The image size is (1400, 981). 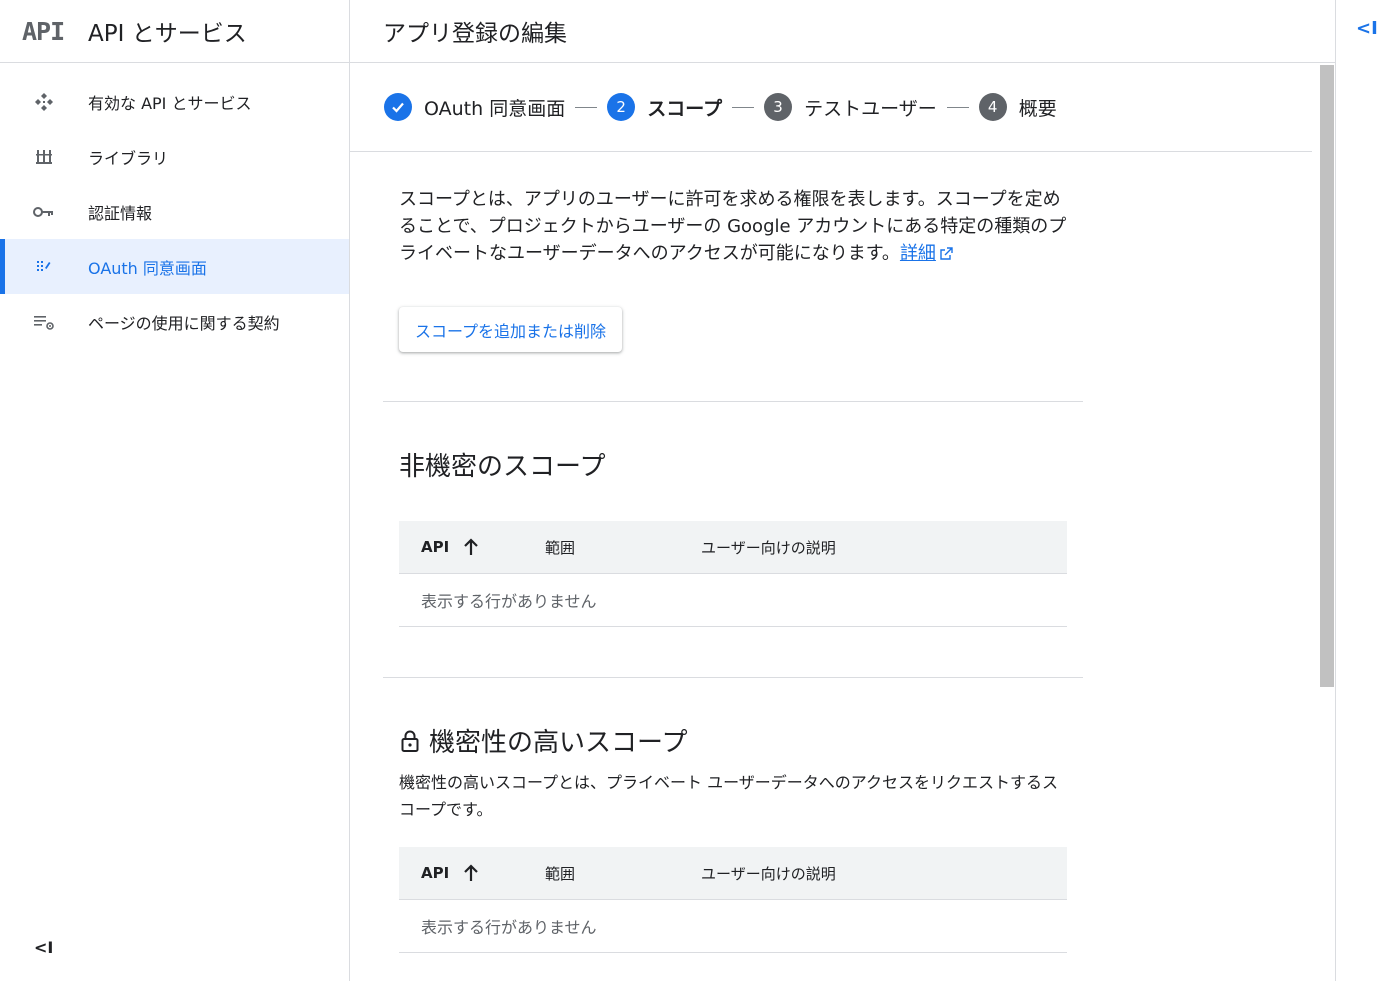 I want to click on settings-list-icon, so click(x=44, y=322).